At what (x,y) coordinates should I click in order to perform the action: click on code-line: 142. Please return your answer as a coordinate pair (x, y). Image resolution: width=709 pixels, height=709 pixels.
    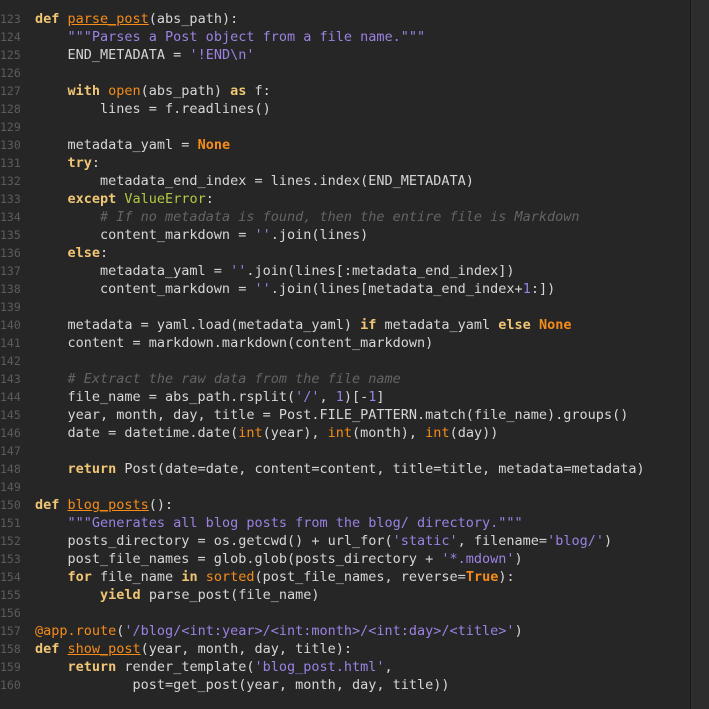
    Looking at the image, I should click on (345, 361).